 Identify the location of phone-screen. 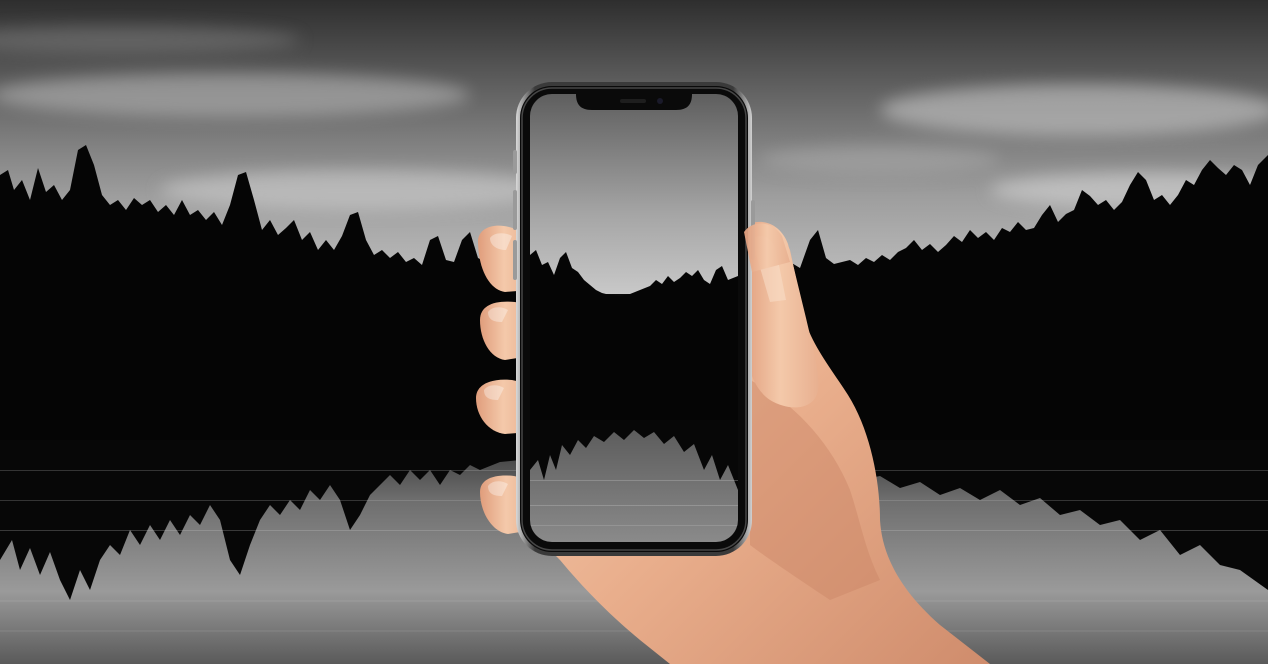
(634, 318).